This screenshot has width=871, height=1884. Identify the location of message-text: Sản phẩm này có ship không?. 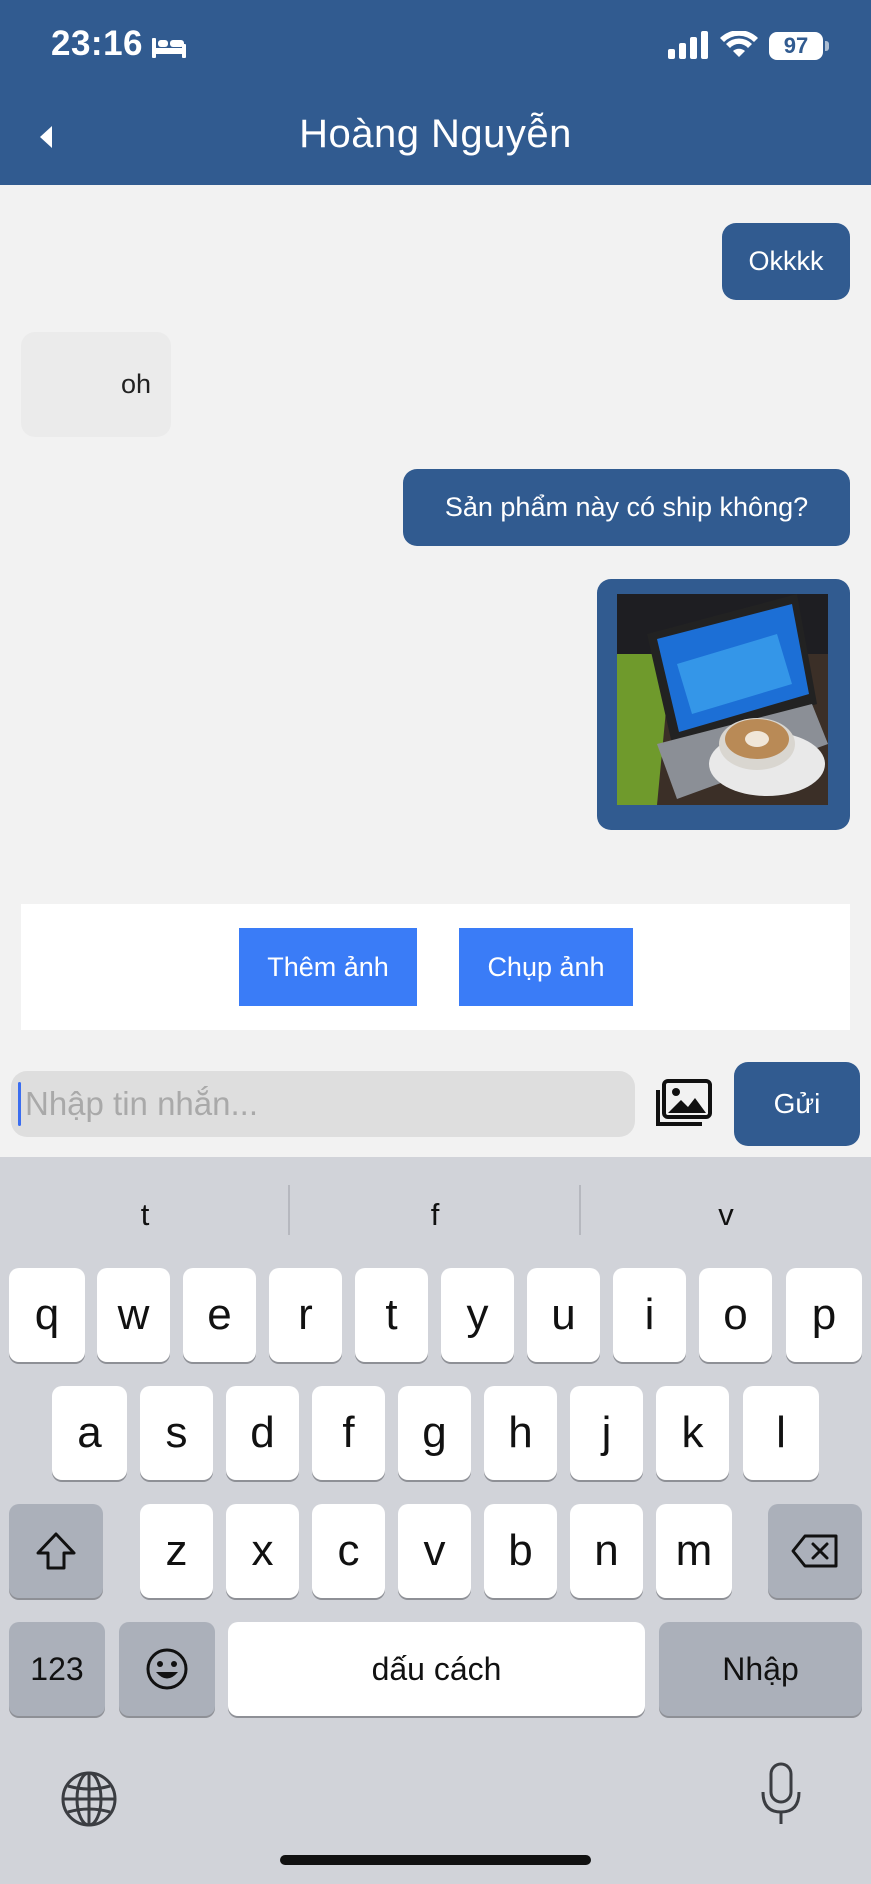
(626, 507).